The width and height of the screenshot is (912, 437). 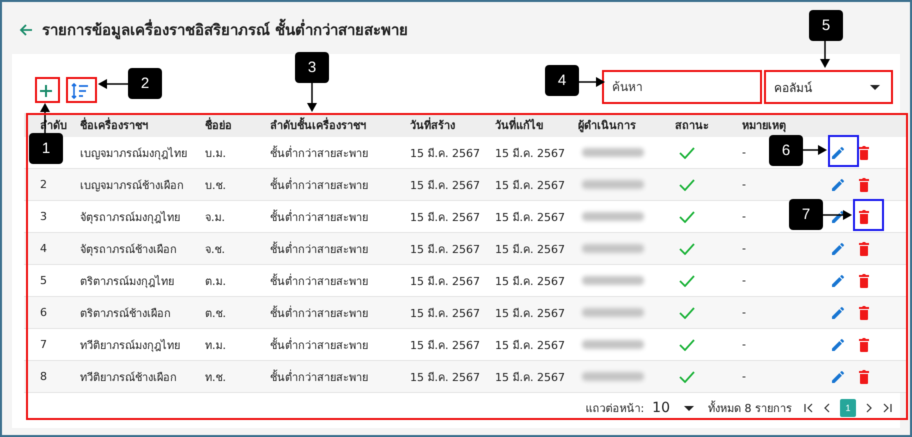 What do you see at coordinates (43, 376) in the screenshot?
I see `table-cell-text: 8` at bounding box center [43, 376].